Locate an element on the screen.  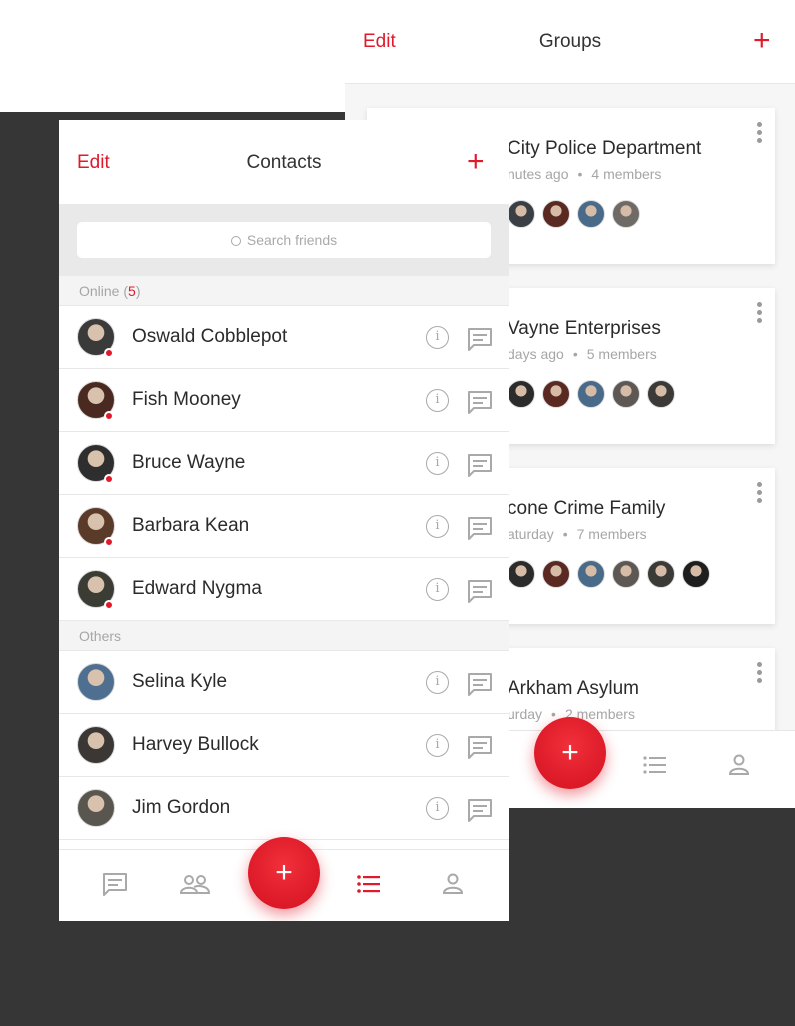
group-meta: days ago • 5 members is located at coordinates (582, 354).